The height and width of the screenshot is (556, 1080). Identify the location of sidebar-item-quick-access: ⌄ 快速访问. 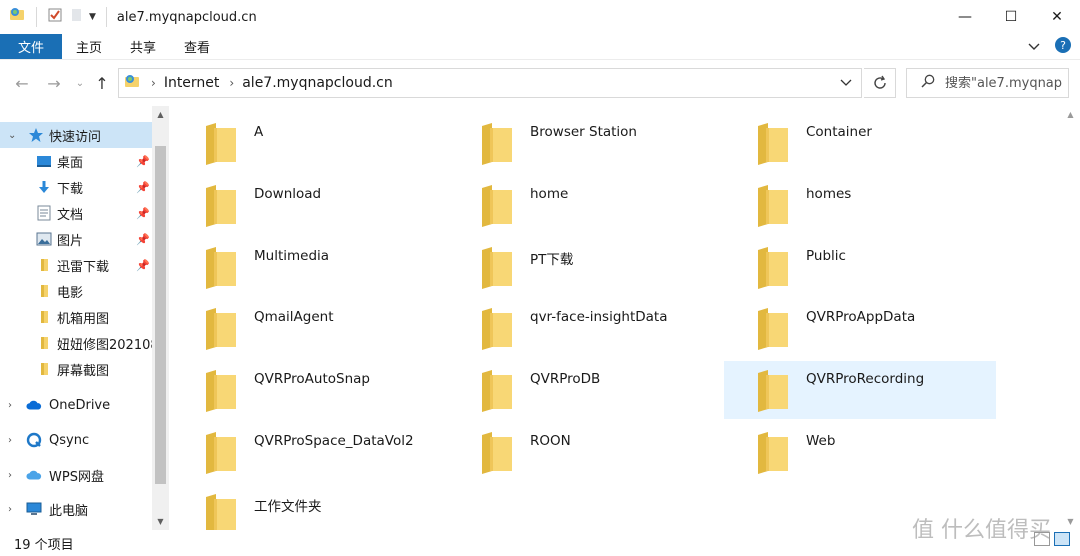
(76, 135).